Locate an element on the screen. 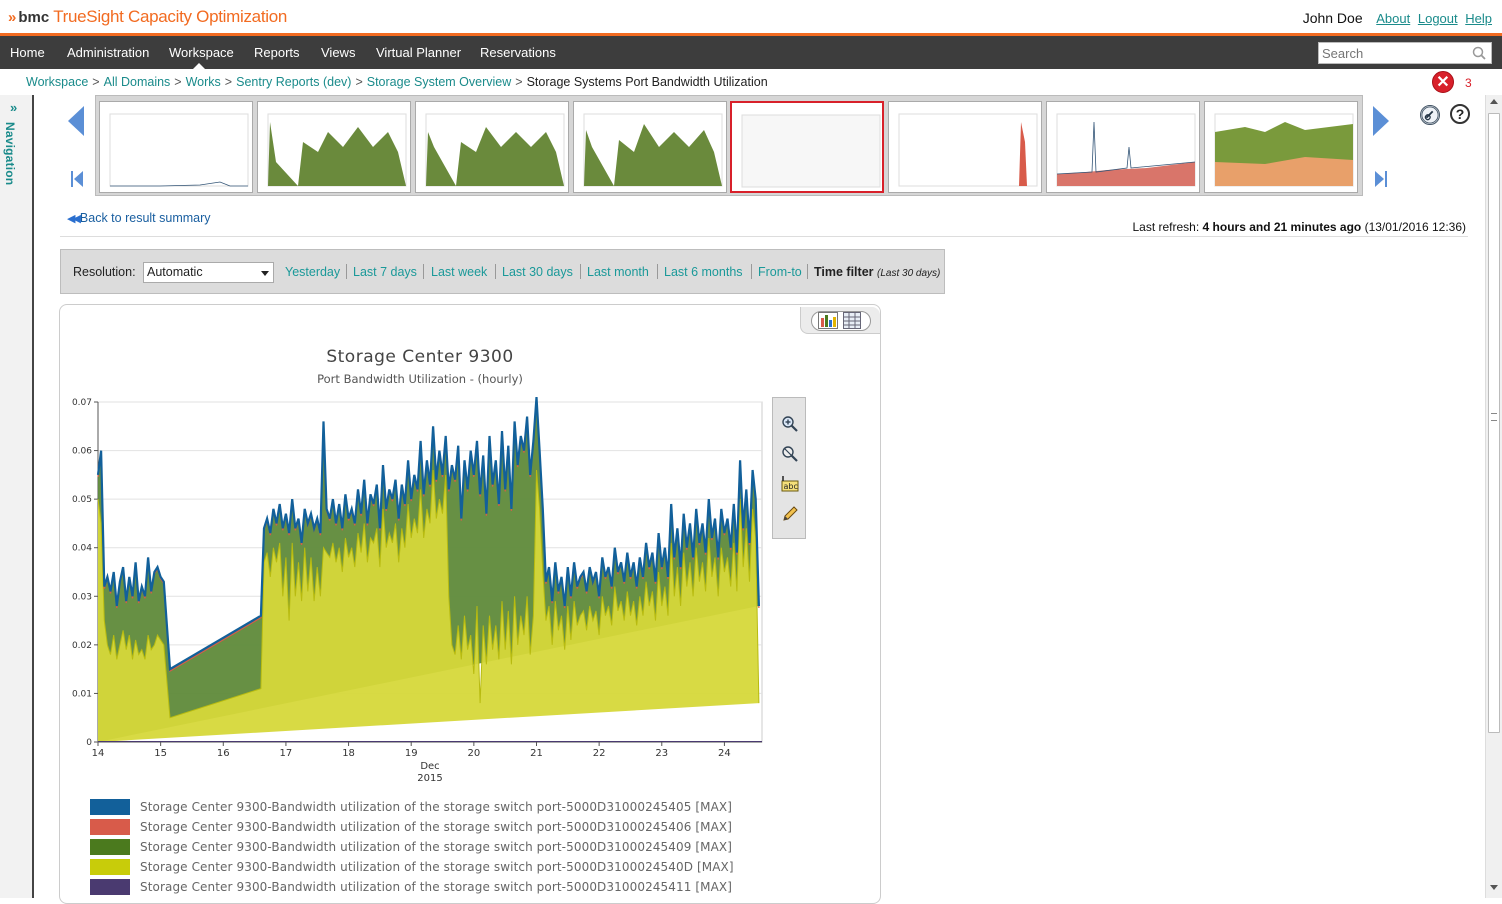  chart-title: Storage Center 9300 is located at coordinates (420, 357).